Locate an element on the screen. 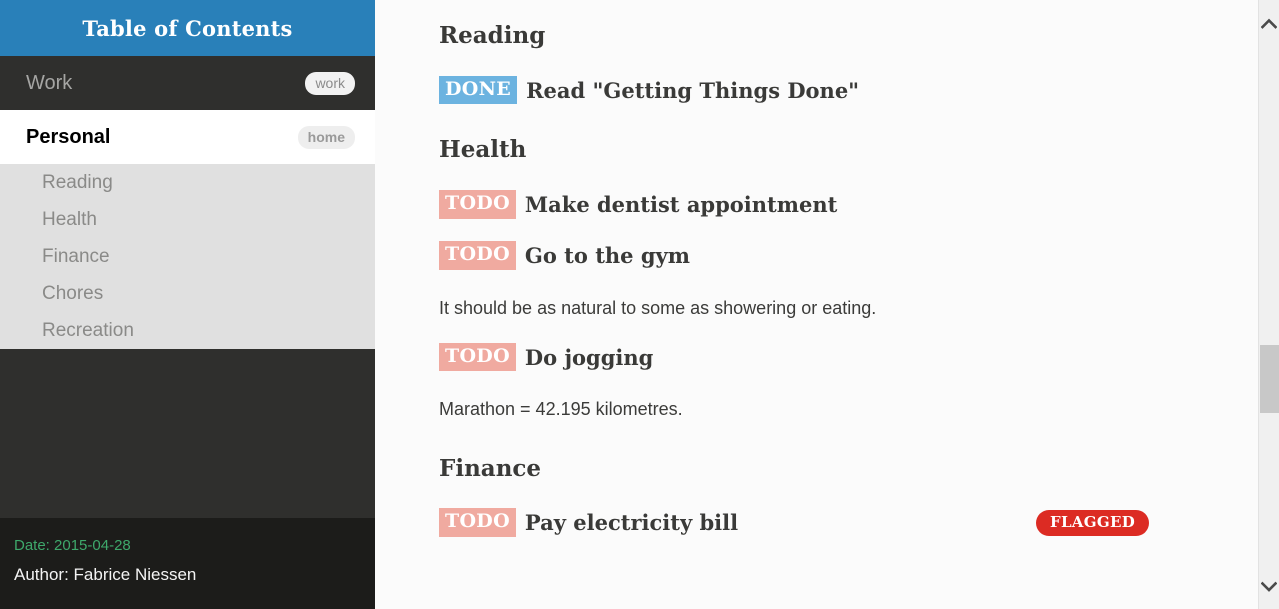 The height and width of the screenshot is (609, 1279). sidebar-footer: Date: 2015-04-28 Author: Fabrice Niessen is located at coordinates (187, 563).